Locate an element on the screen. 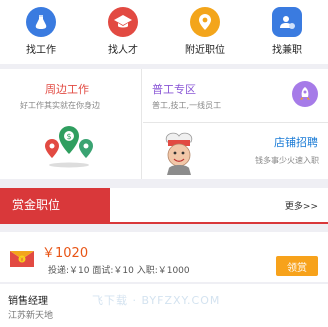 This screenshot has width=328, height=327. location-pin-icon is located at coordinates (205, 22).